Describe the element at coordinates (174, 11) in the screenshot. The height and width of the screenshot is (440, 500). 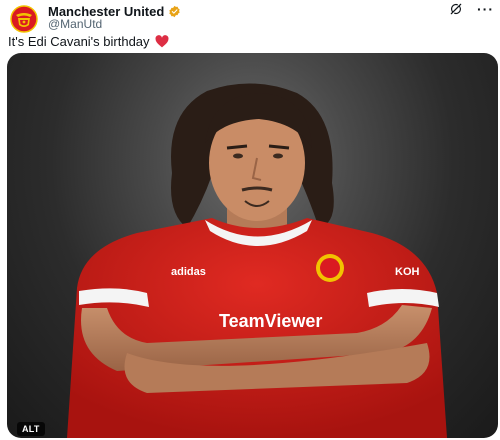
I see `verified-badge-icon` at that location.